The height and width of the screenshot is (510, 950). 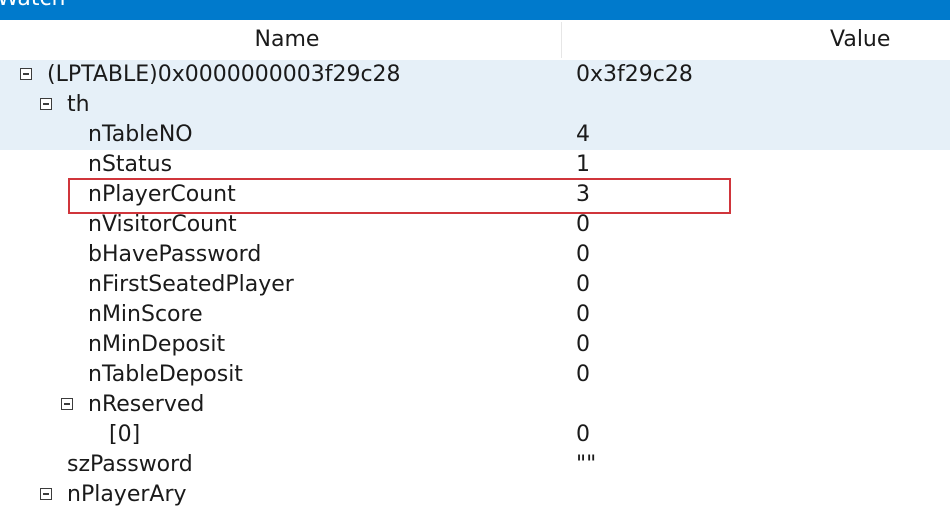 What do you see at coordinates (125, 434) in the screenshot?
I see `row-name: [0]` at bounding box center [125, 434].